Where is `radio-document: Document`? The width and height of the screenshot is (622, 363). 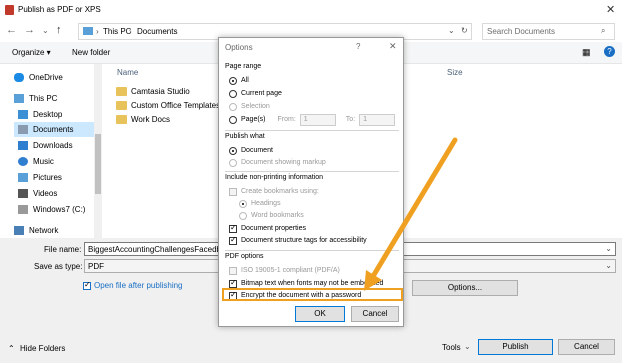
radio-document: Document is located at coordinates (251, 150).